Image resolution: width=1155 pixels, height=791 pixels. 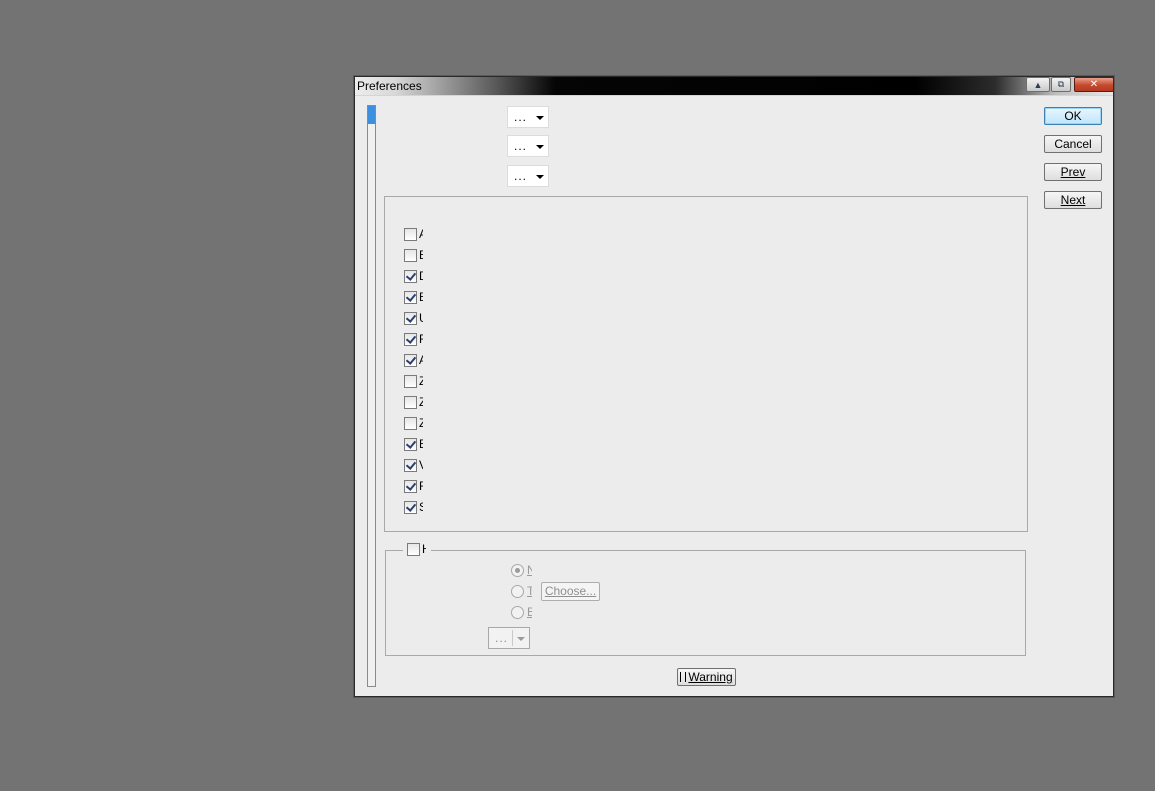 What do you see at coordinates (421, 318) in the screenshot?
I see `checklist-item-label: U` at bounding box center [421, 318].